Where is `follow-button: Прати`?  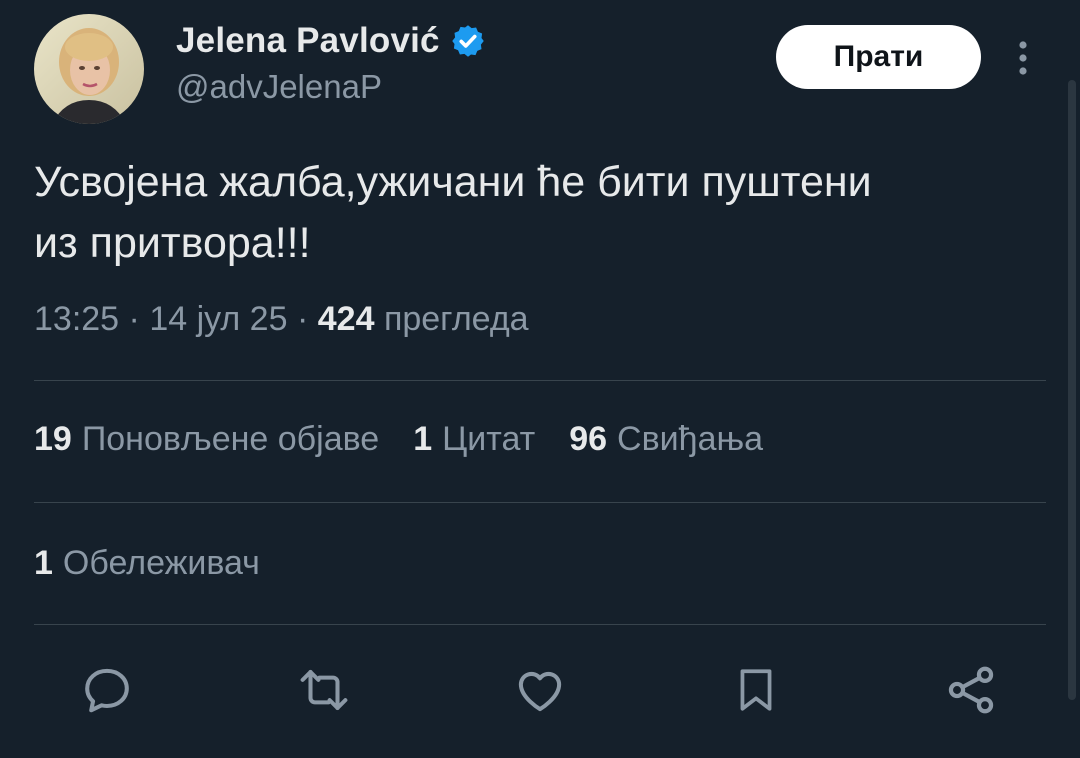
follow-button: Прати is located at coordinates (878, 57).